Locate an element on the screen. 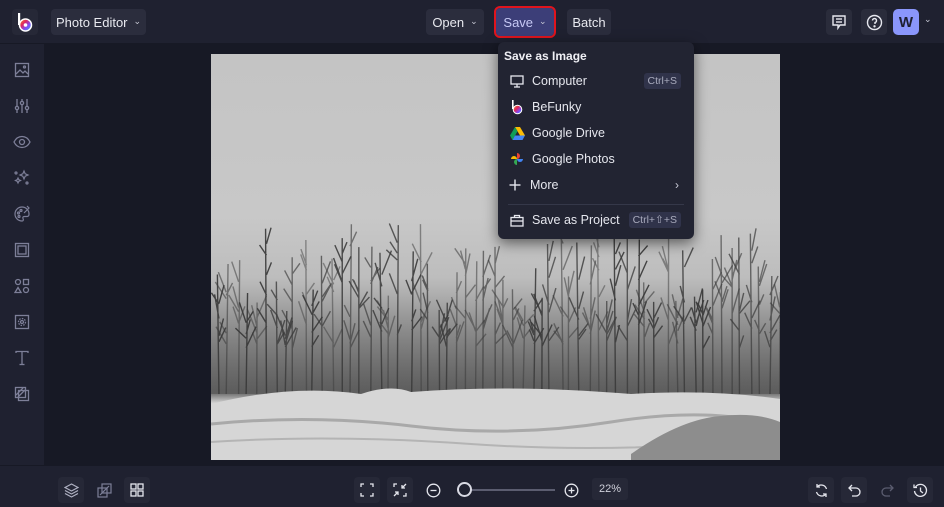  sparkle-icon is located at coordinates (22, 177).